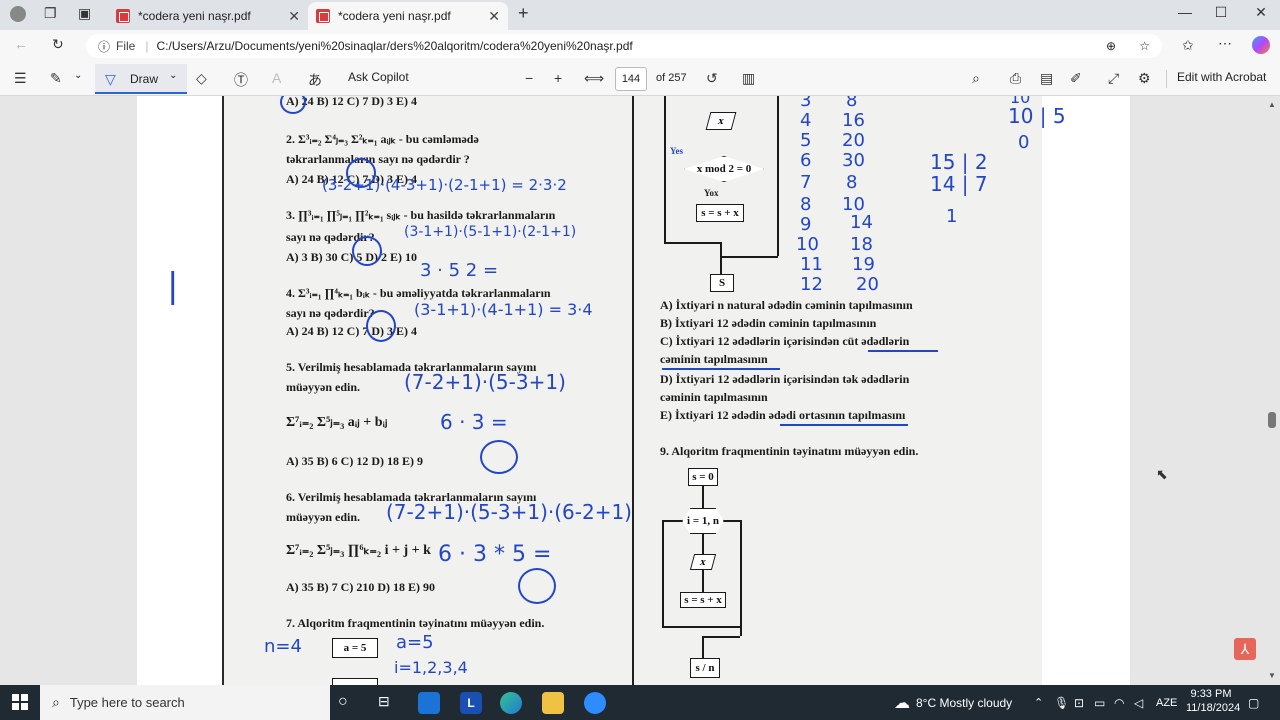  I want to click on microphone-icon: 🎙, so click(1061, 702).